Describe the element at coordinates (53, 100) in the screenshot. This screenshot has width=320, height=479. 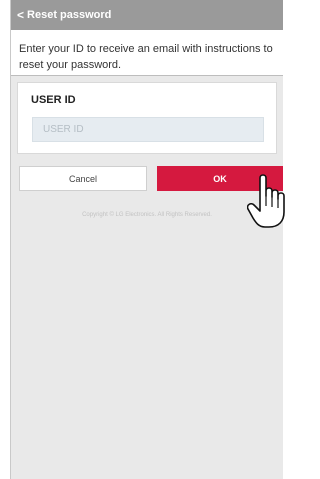
I see `user-id-label: USER ID` at that location.